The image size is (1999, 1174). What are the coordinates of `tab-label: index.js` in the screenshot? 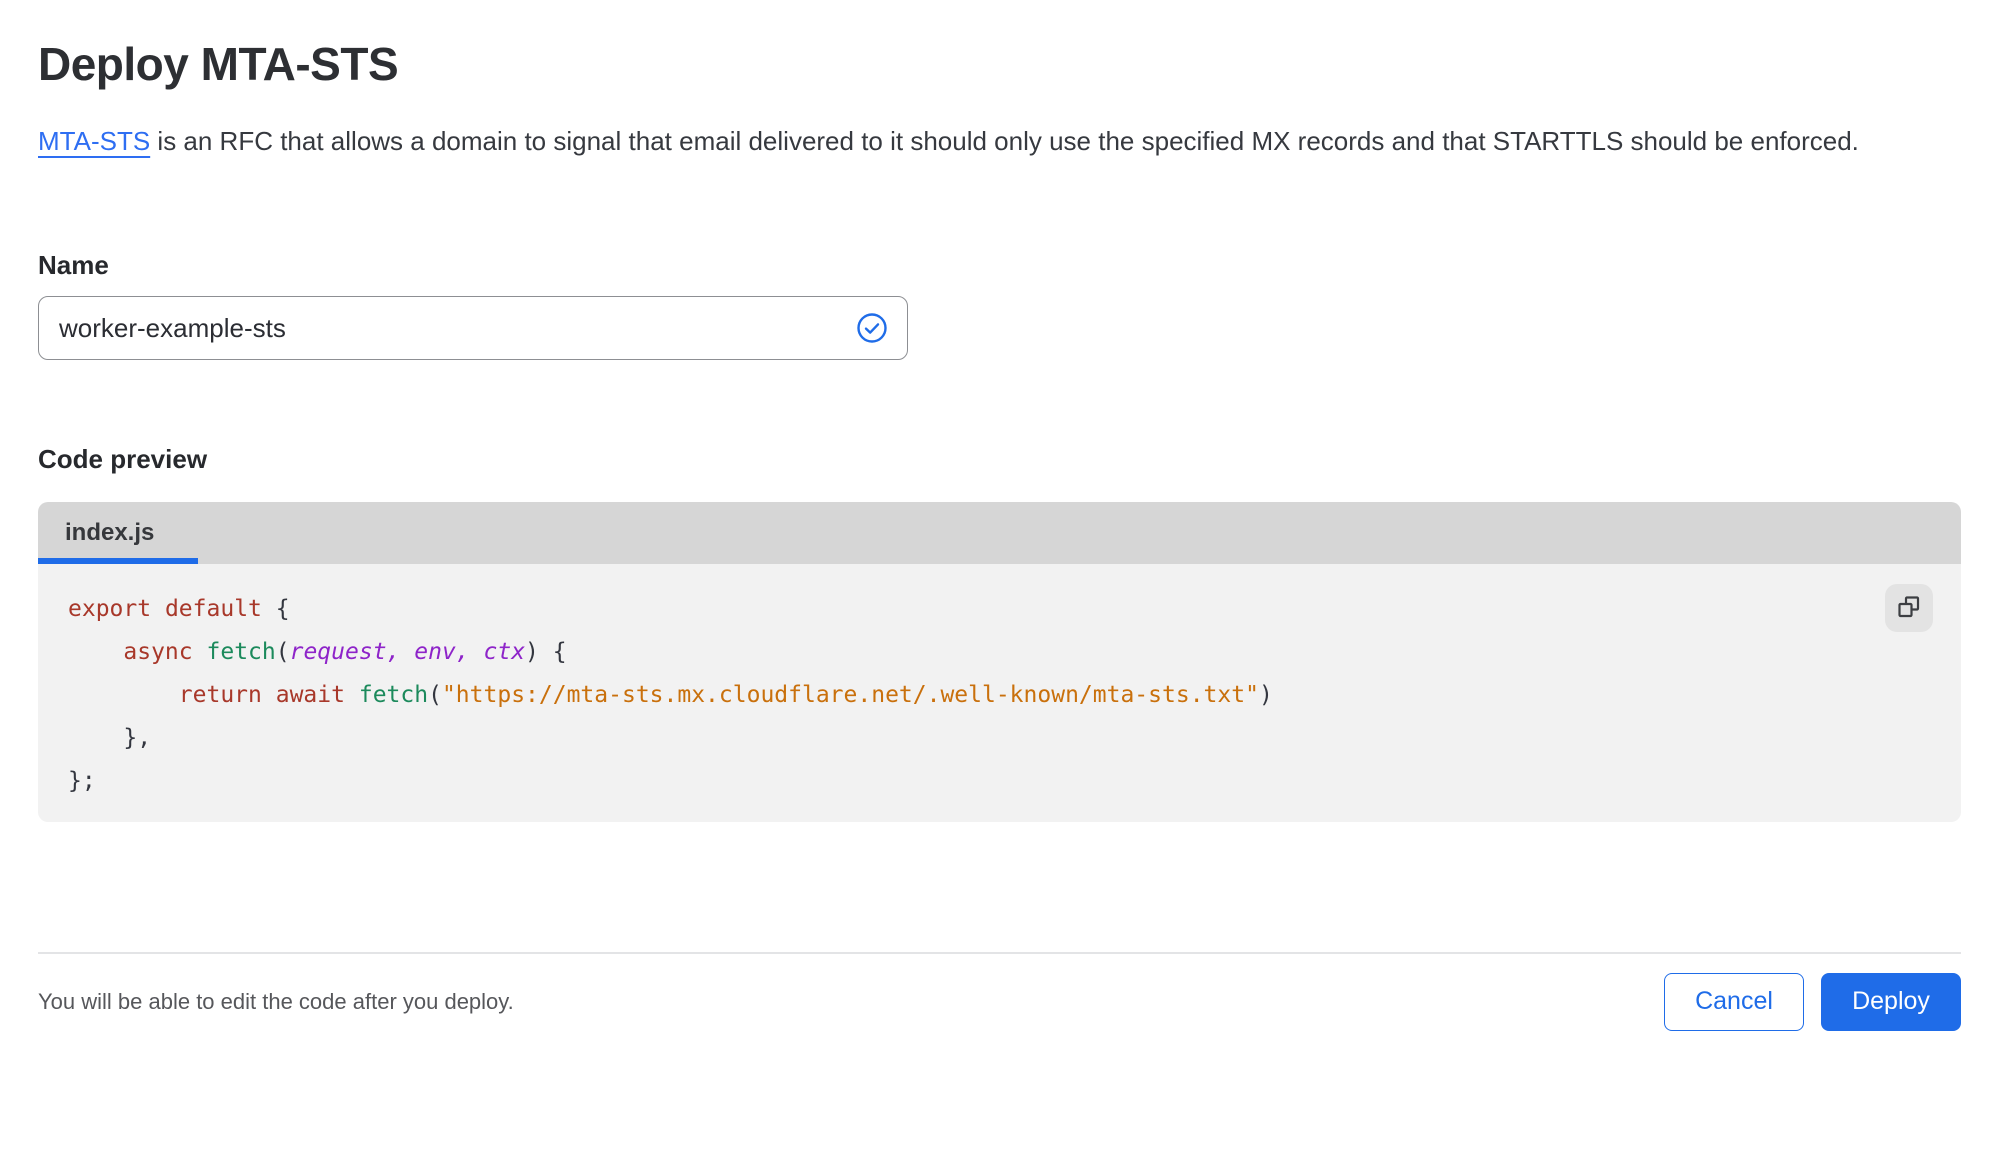 It's located at (110, 532).